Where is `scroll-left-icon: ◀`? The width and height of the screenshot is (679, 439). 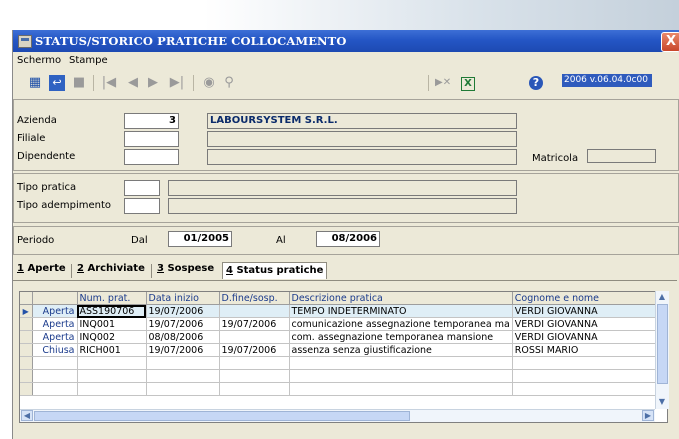
scroll-left-icon: ◀ is located at coordinates (27, 415).